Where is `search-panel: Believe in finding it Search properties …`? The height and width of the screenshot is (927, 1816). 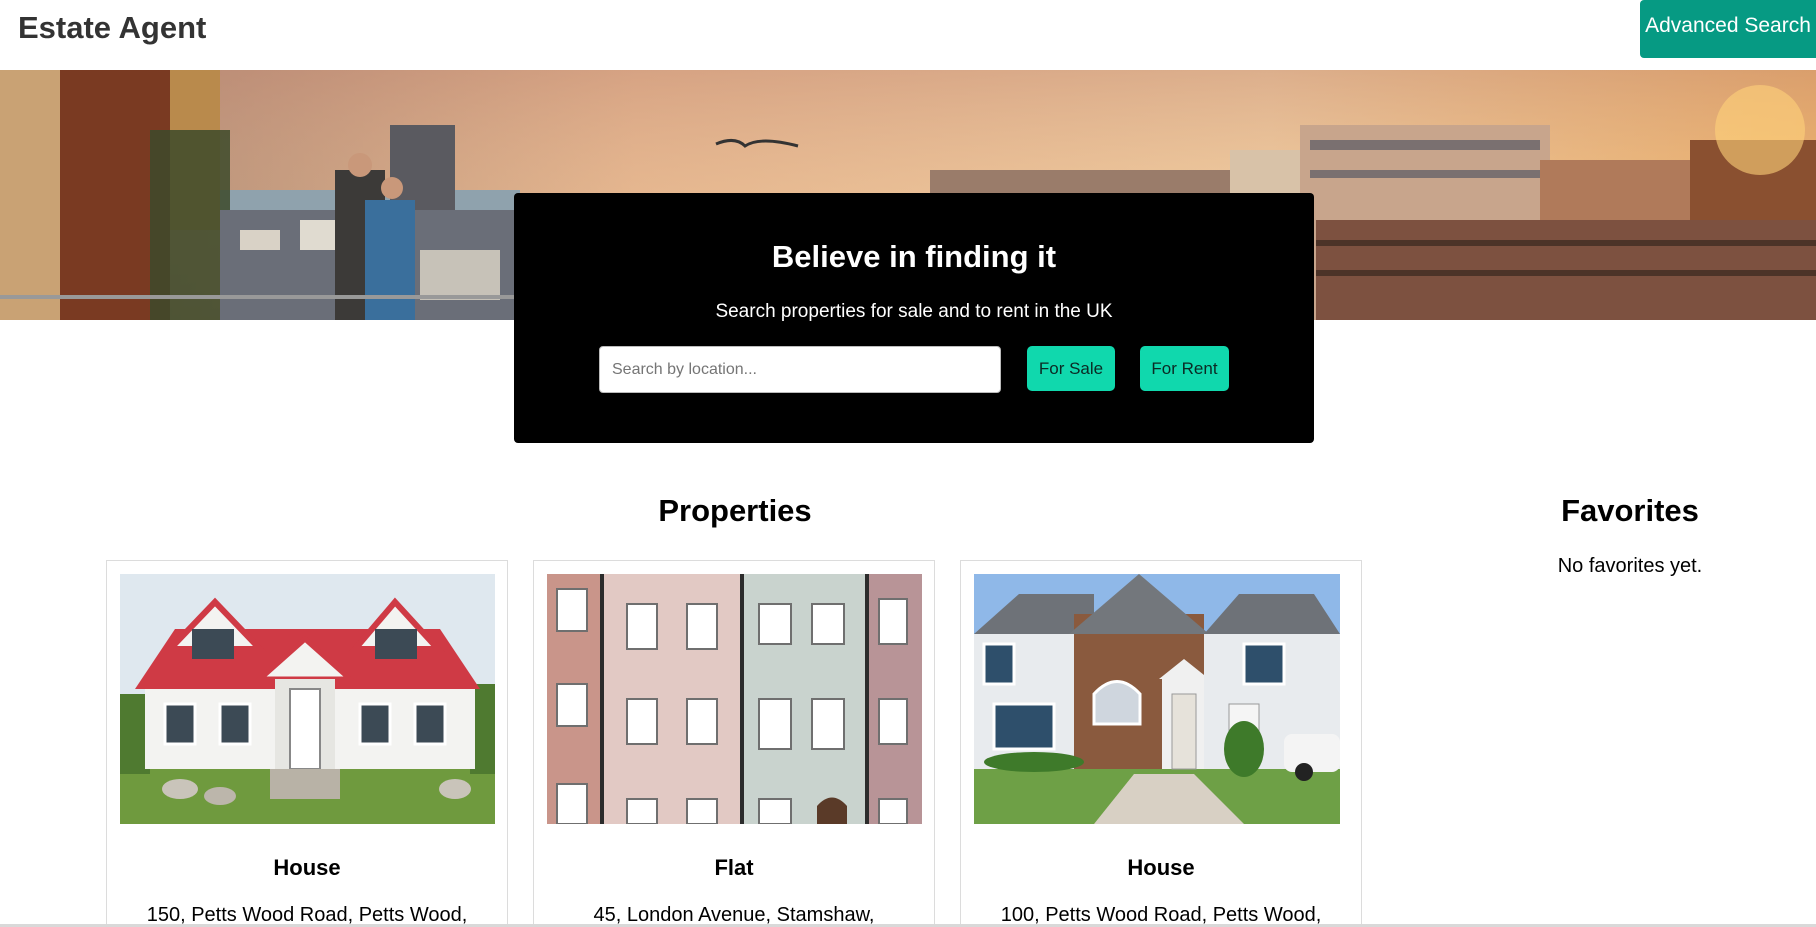 search-panel: Believe in finding it Search properties … is located at coordinates (914, 318).